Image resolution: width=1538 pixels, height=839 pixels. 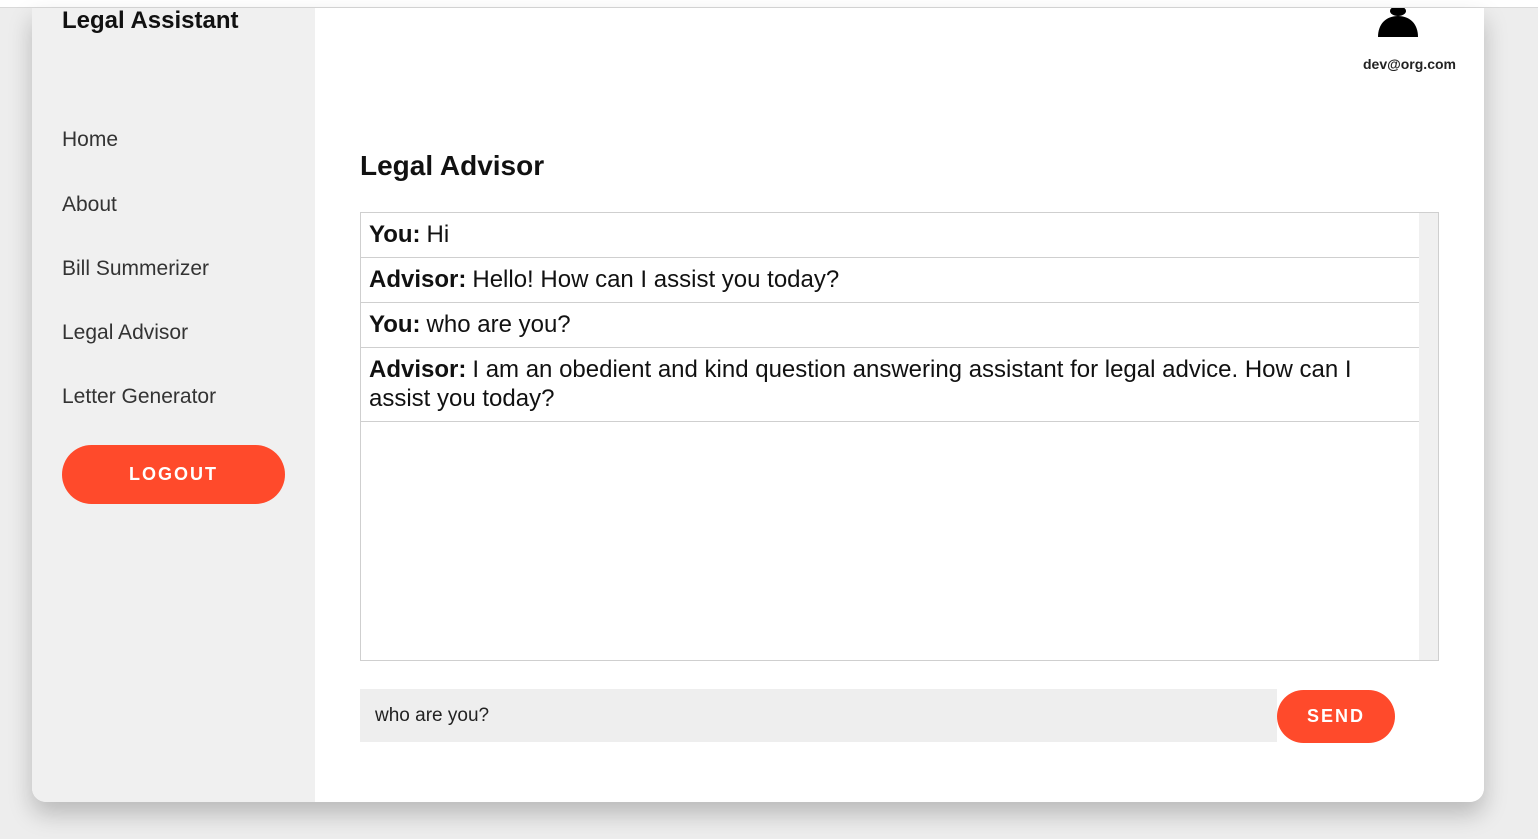 I want to click on chat-scrollbar, so click(x=1428, y=436).